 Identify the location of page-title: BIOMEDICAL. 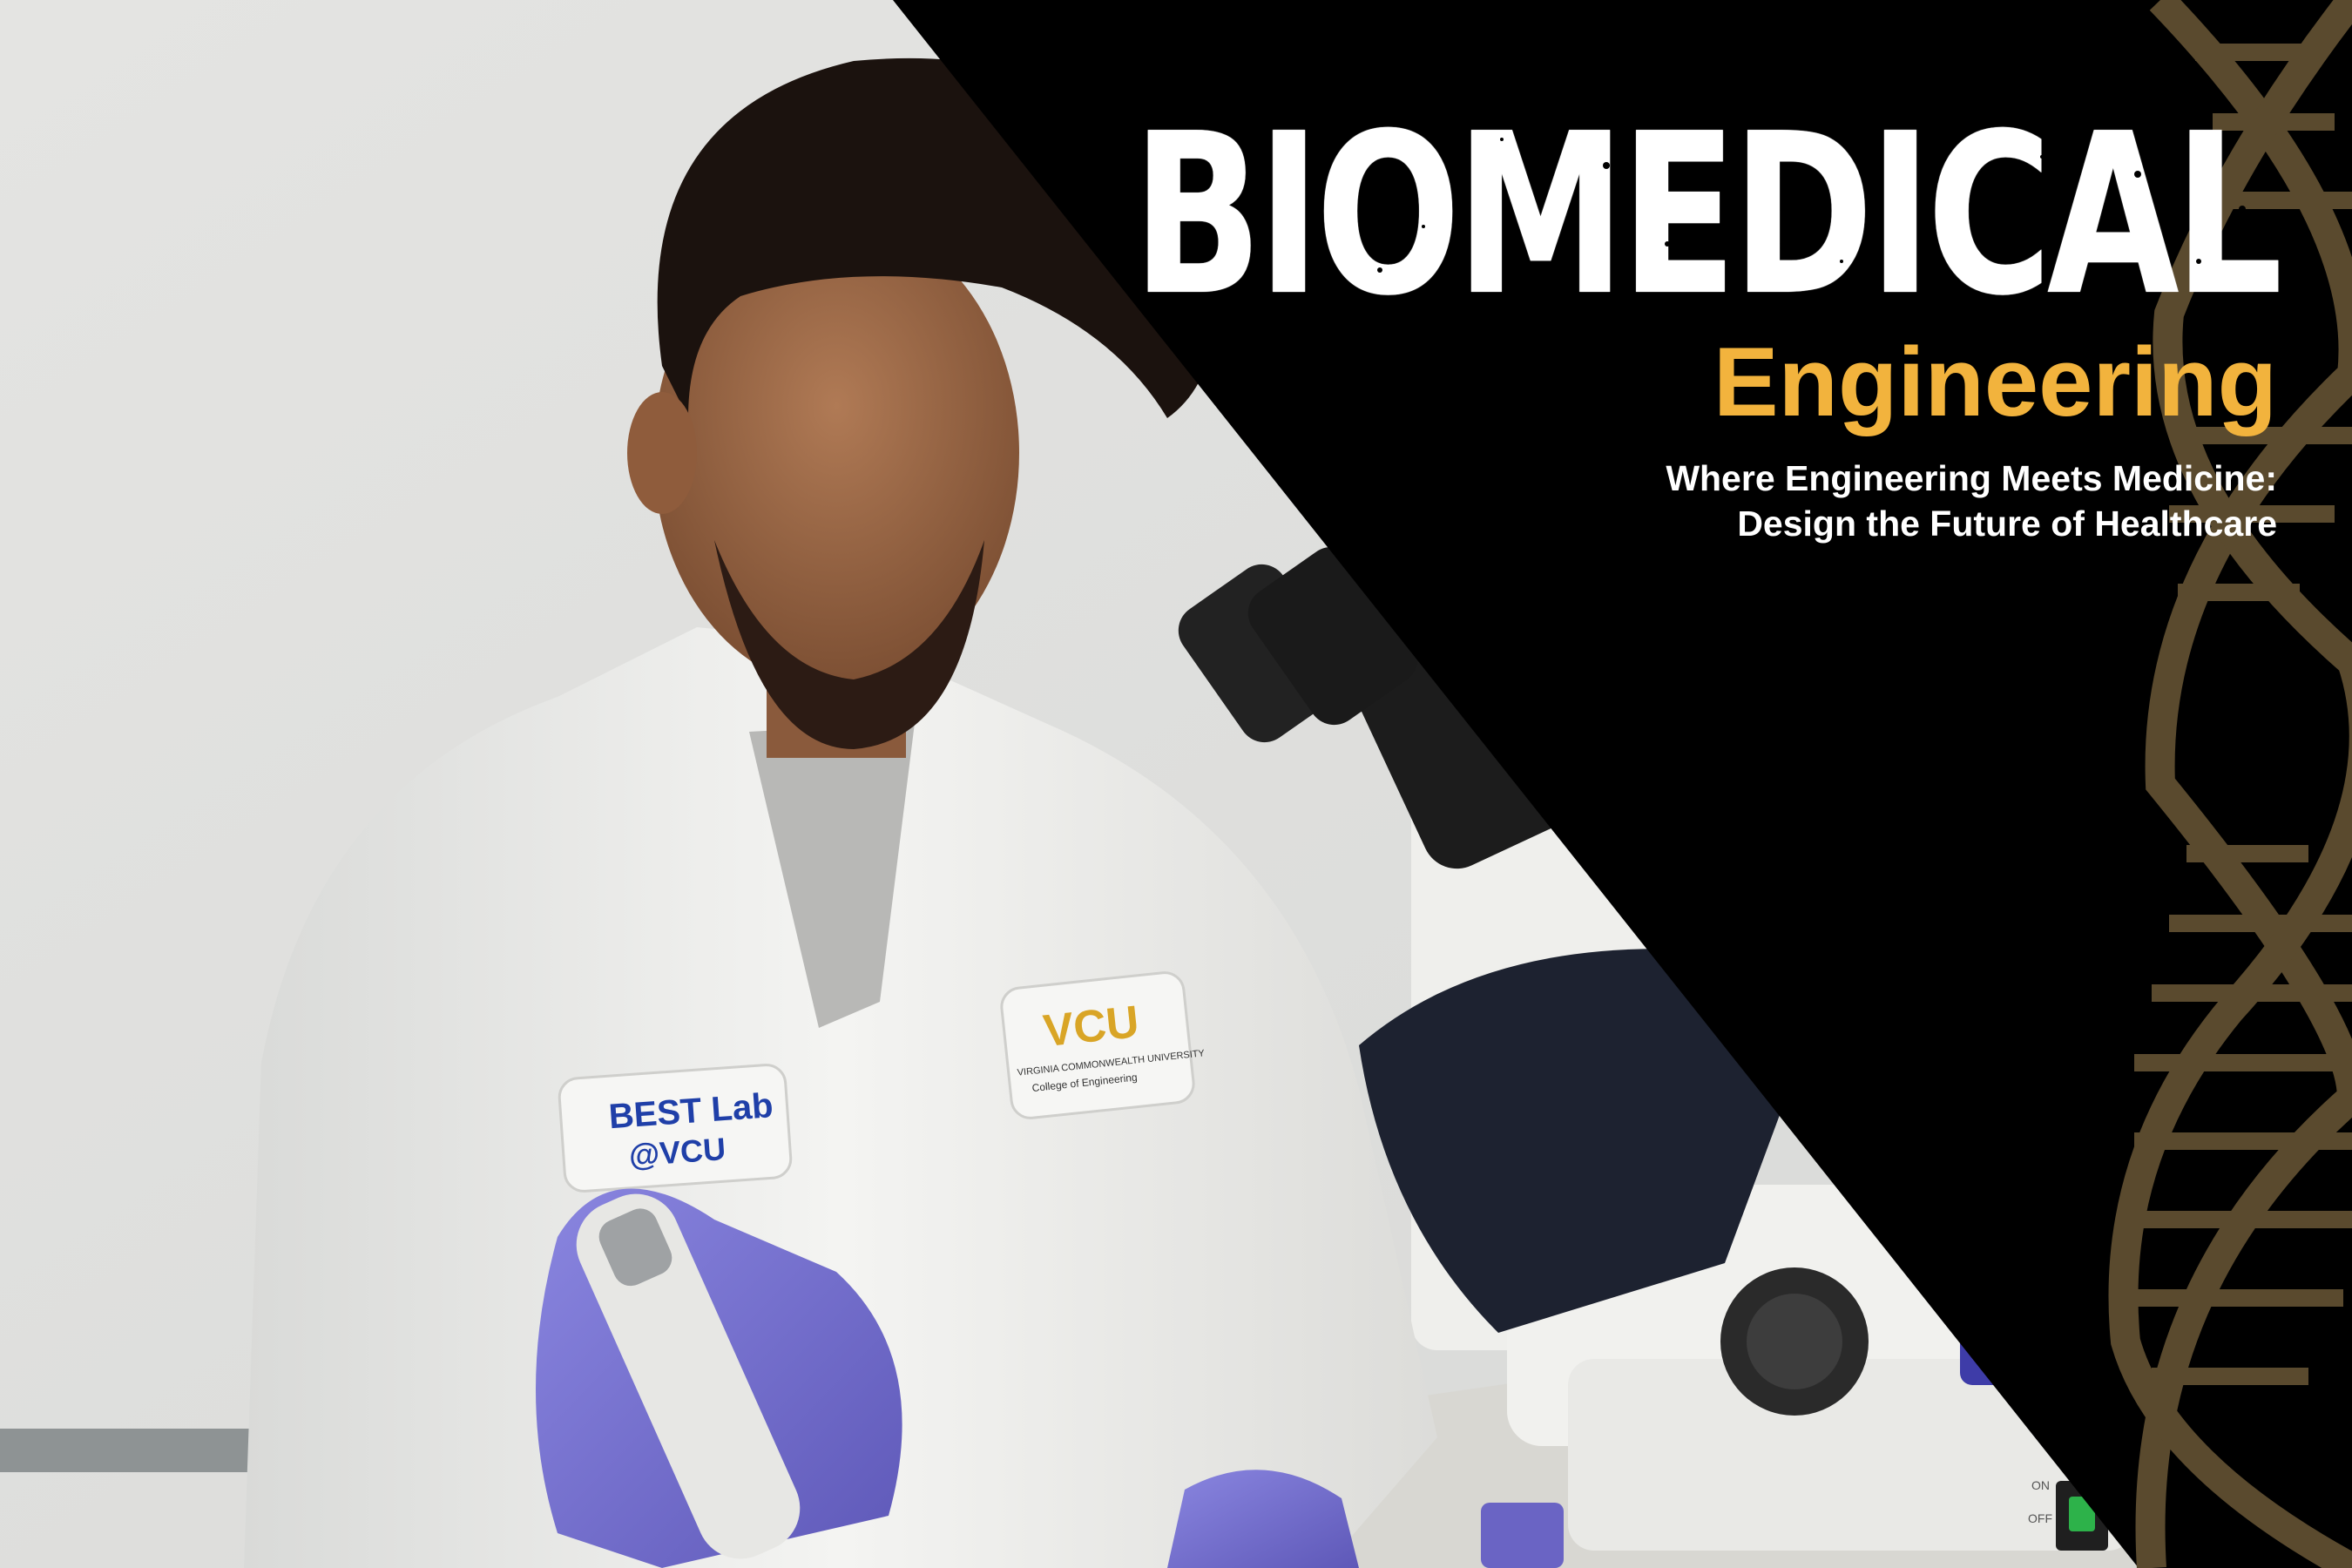
(1707, 215).